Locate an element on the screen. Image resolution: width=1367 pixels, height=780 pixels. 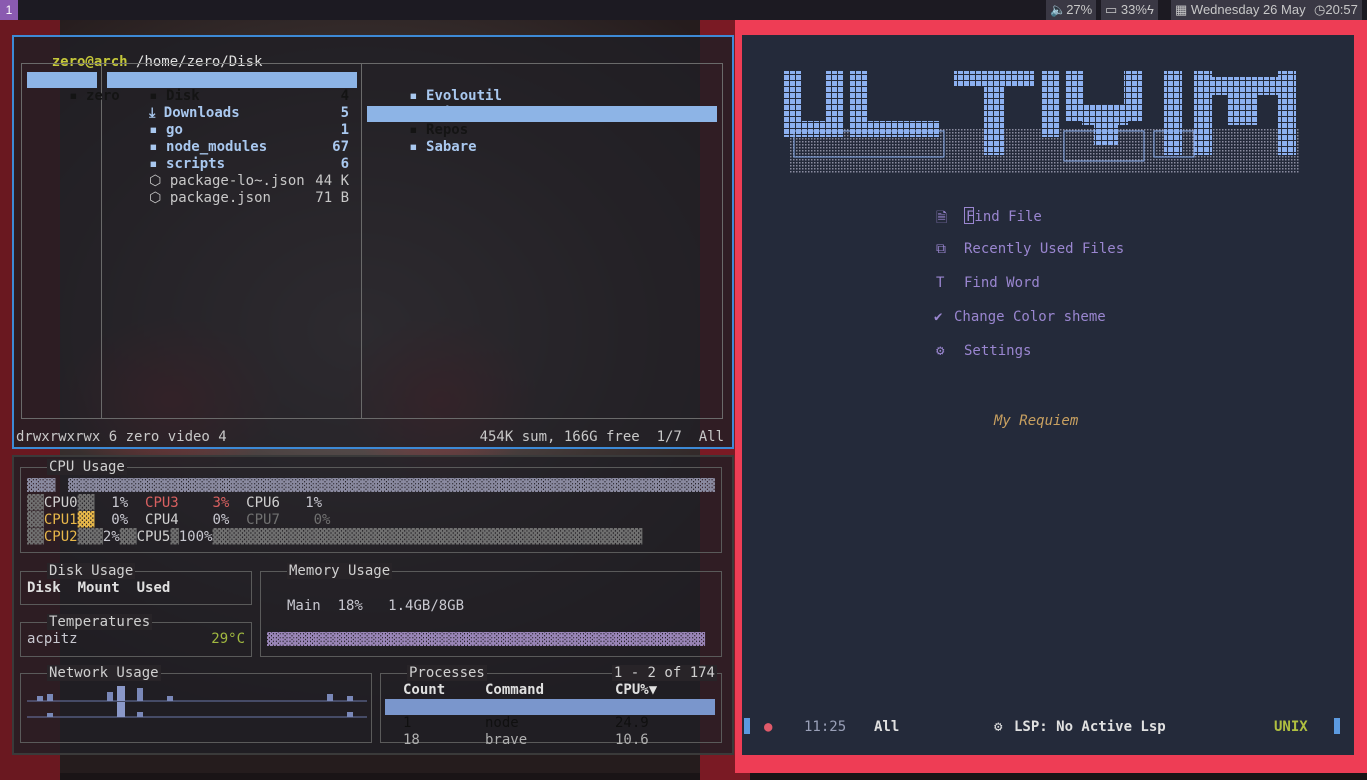
disk-title: Disk Usage is located at coordinates (91, 571).